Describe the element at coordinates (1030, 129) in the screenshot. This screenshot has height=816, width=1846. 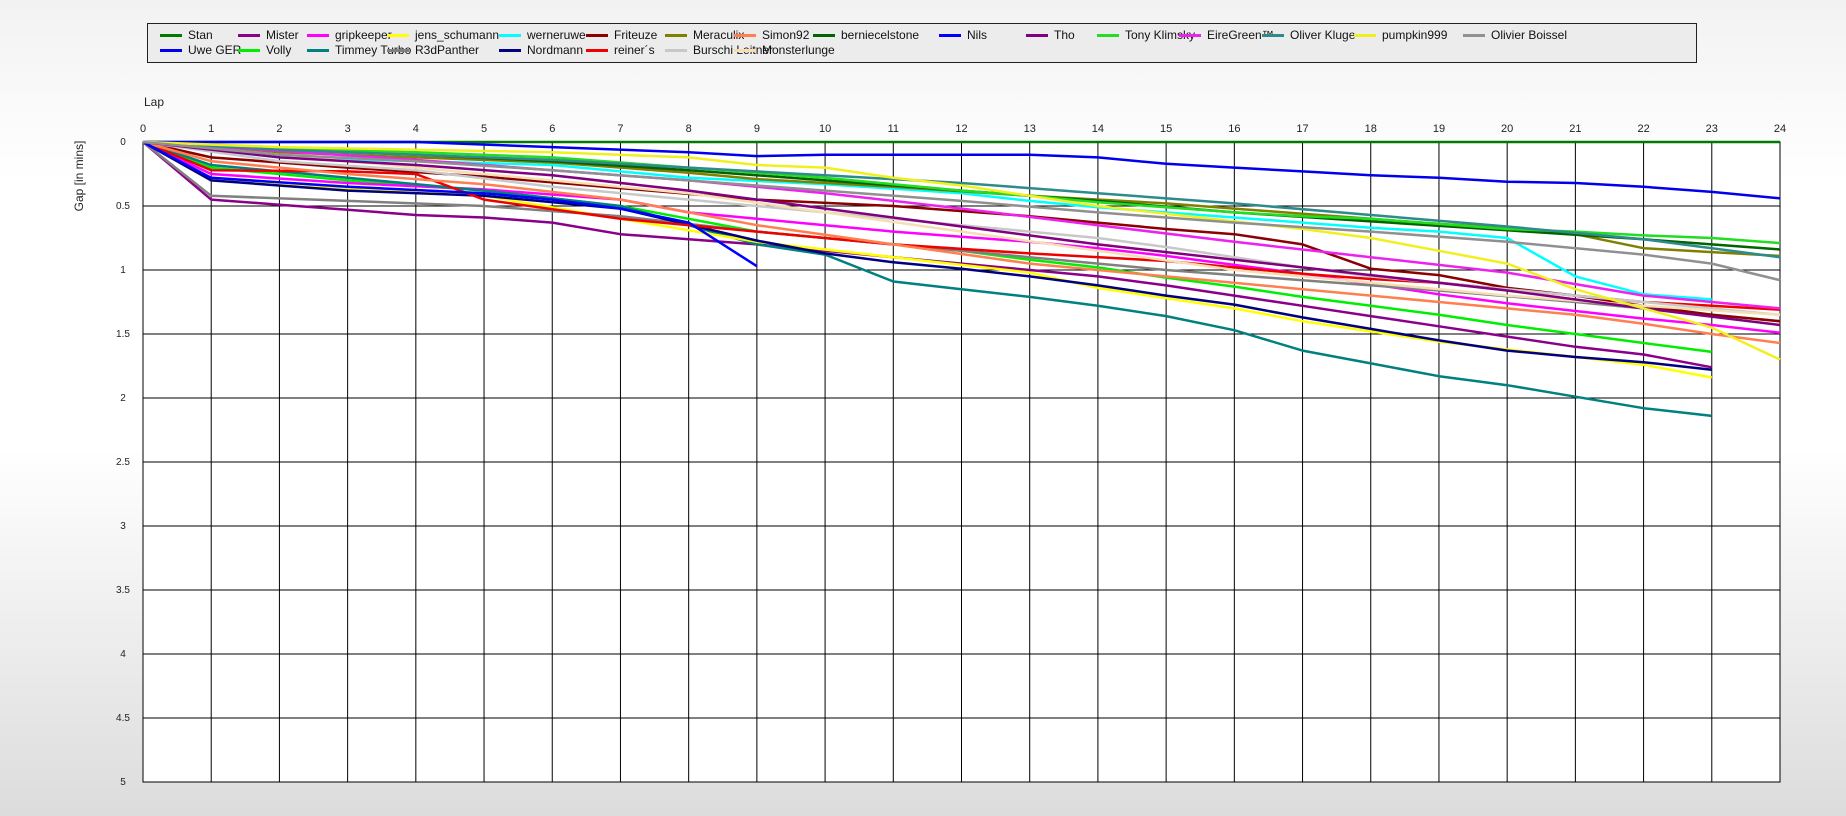
I see `x-tick-label: 13` at that location.